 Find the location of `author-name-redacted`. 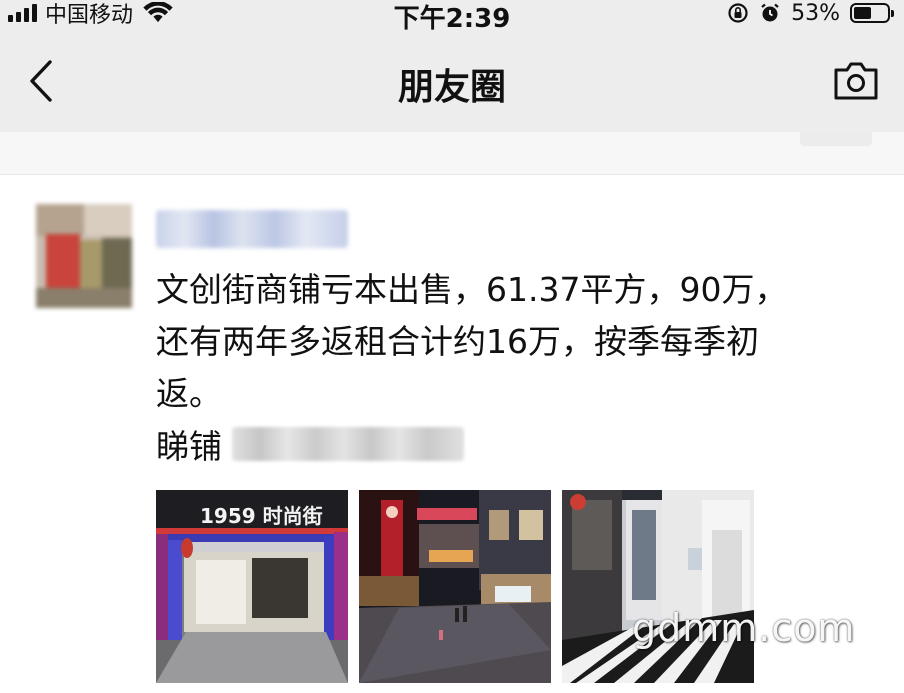

author-name-redacted is located at coordinates (252, 229).